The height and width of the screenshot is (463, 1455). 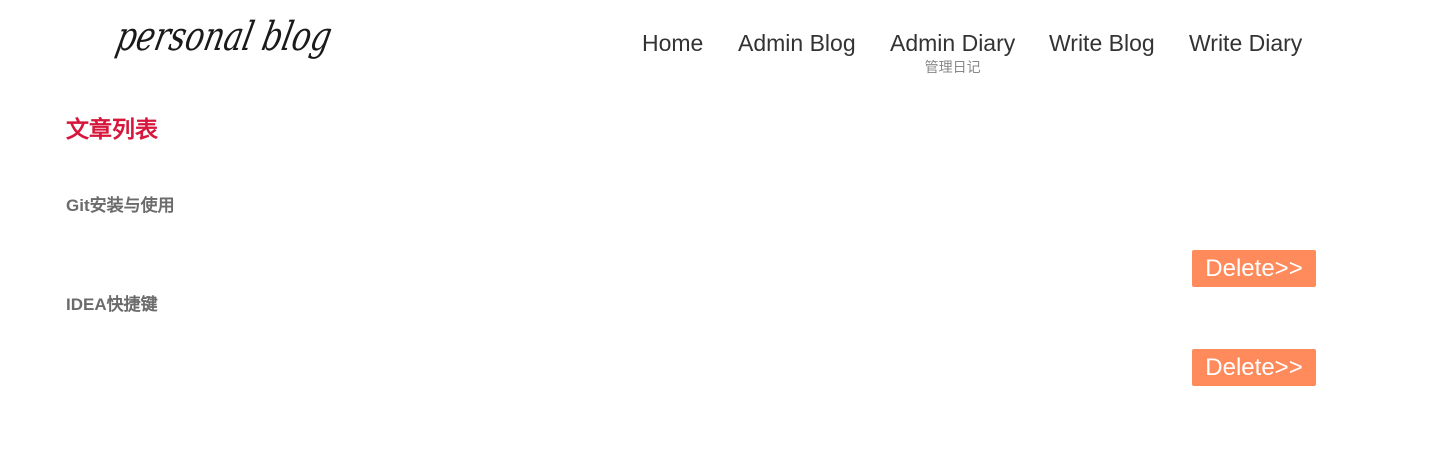 What do you see at coordinates (1245, 43) in the screenshot?
I see `nav-write-diary: Write Diary` at bounding box center [1245, 43].